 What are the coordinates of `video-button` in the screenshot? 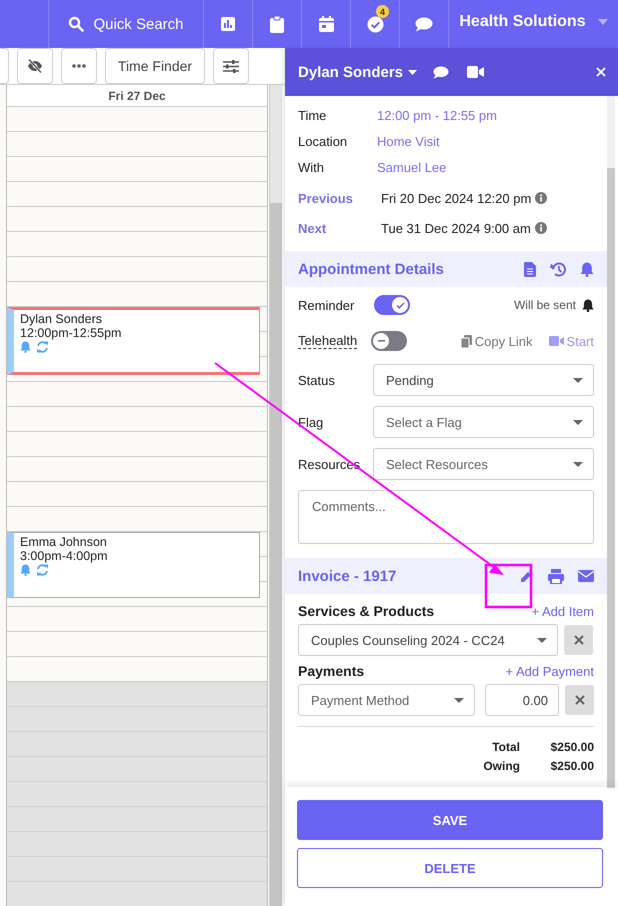 It's located at (475, 72).